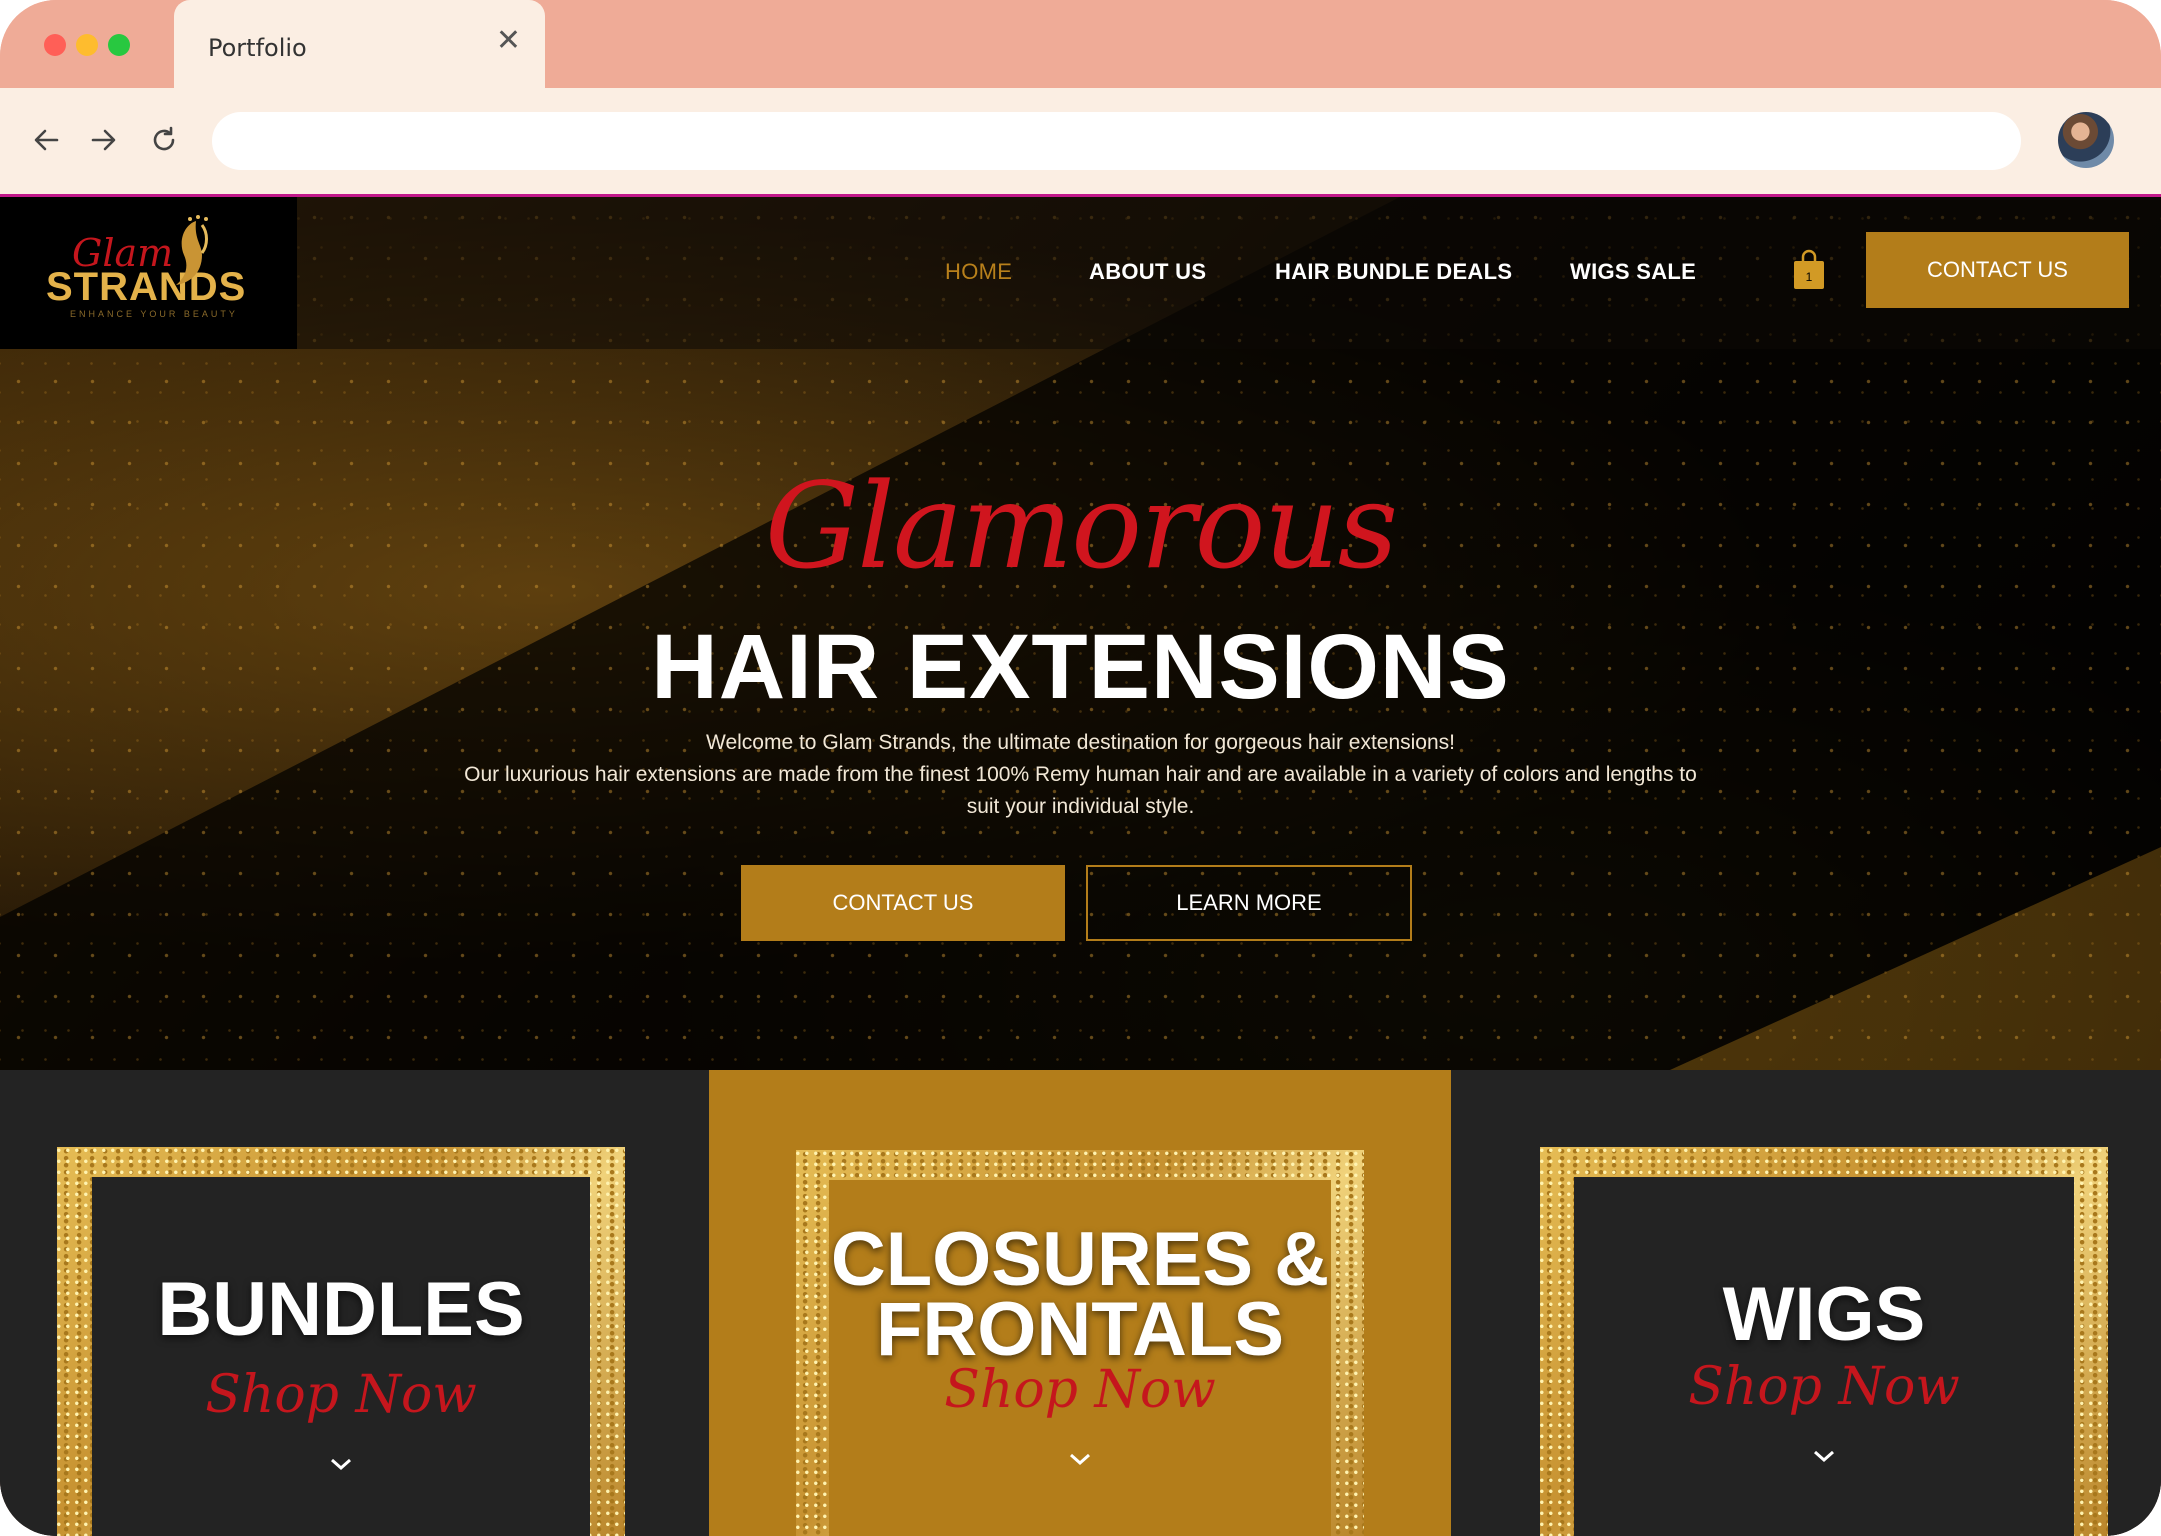 This screenshot has height=1536, width=2161. I want to click on minimize-window-icon, so click(87, 45).